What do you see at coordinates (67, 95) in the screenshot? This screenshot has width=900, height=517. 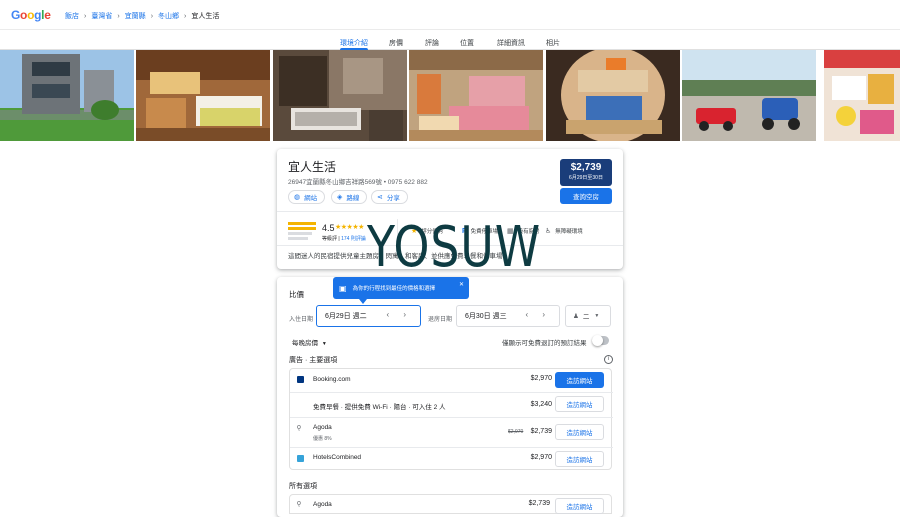 I see `hotel-photo-exterior` at bounding box center [67, 95].